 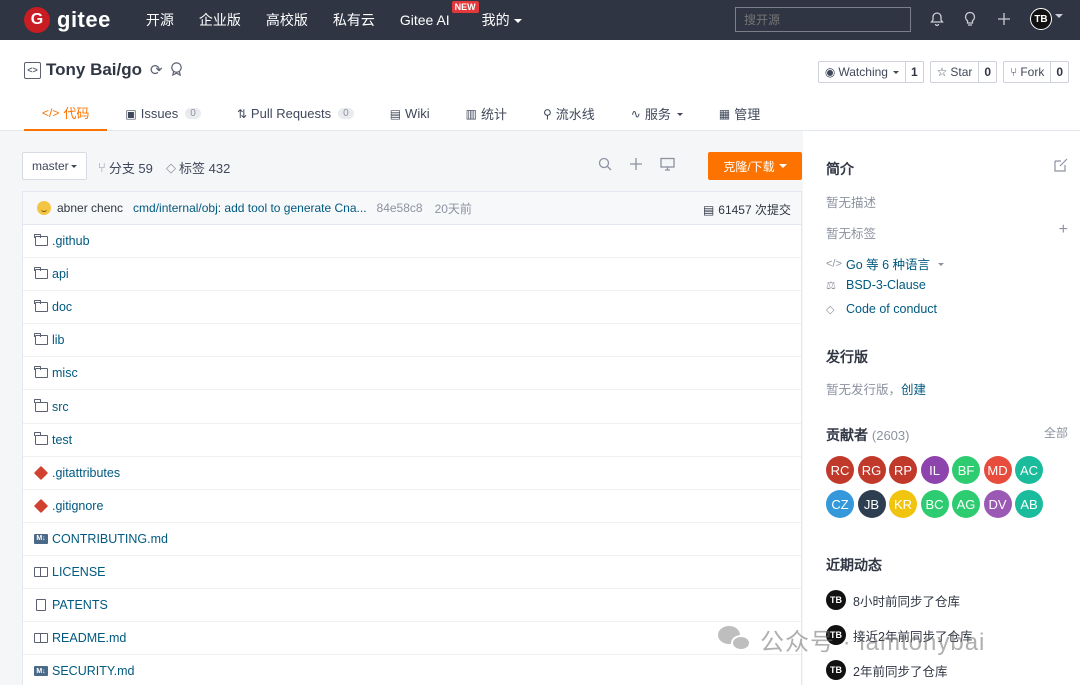 I want to click on contributor-avatar: AC, so click(x=1029, y=470).